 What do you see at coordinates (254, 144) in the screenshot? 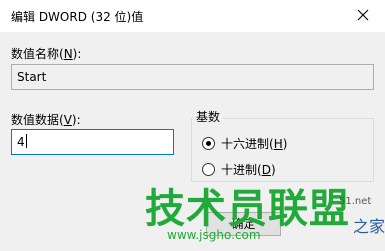
I see `radio-hex-label: 十六进制(H)` at bounding box center [254, 144].